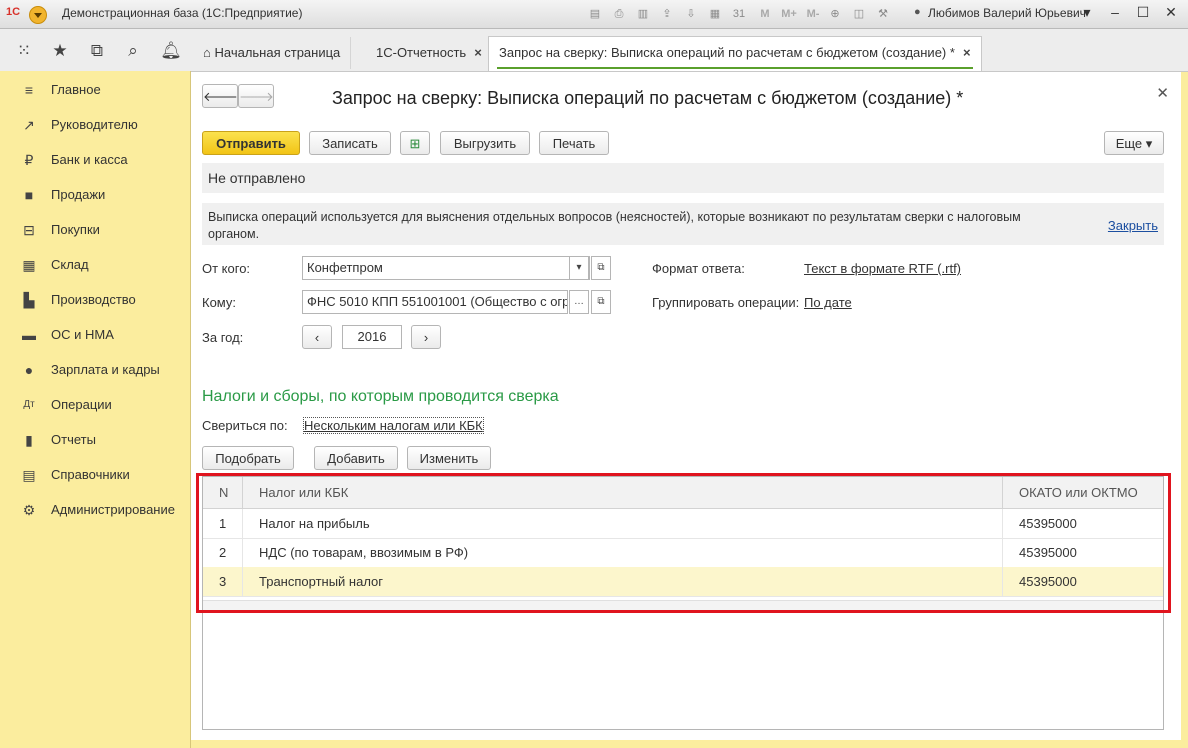  Describe the element at coordinates (726, 302) in the screenshot. I see `group-label: Группировать операции:` at that location.